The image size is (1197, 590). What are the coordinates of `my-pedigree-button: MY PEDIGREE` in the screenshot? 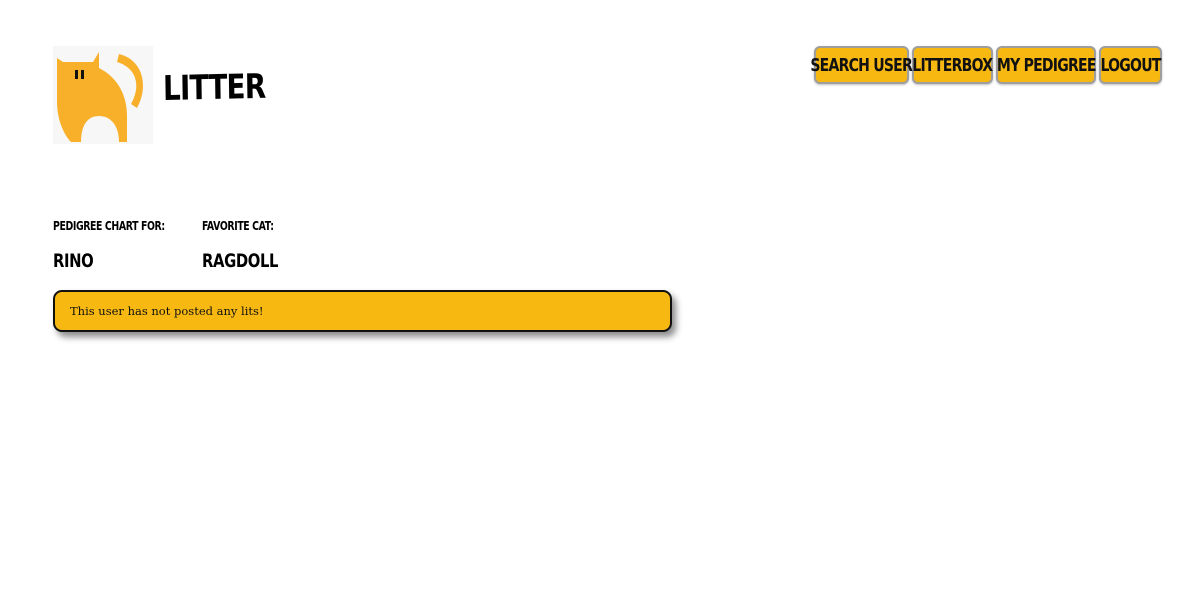 It's located at (1046, 65).